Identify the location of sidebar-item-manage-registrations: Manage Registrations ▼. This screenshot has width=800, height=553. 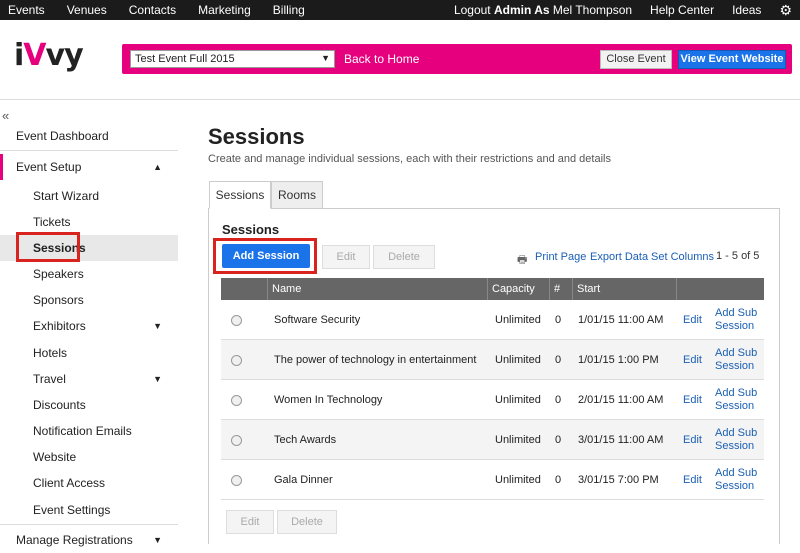
(89, 540).